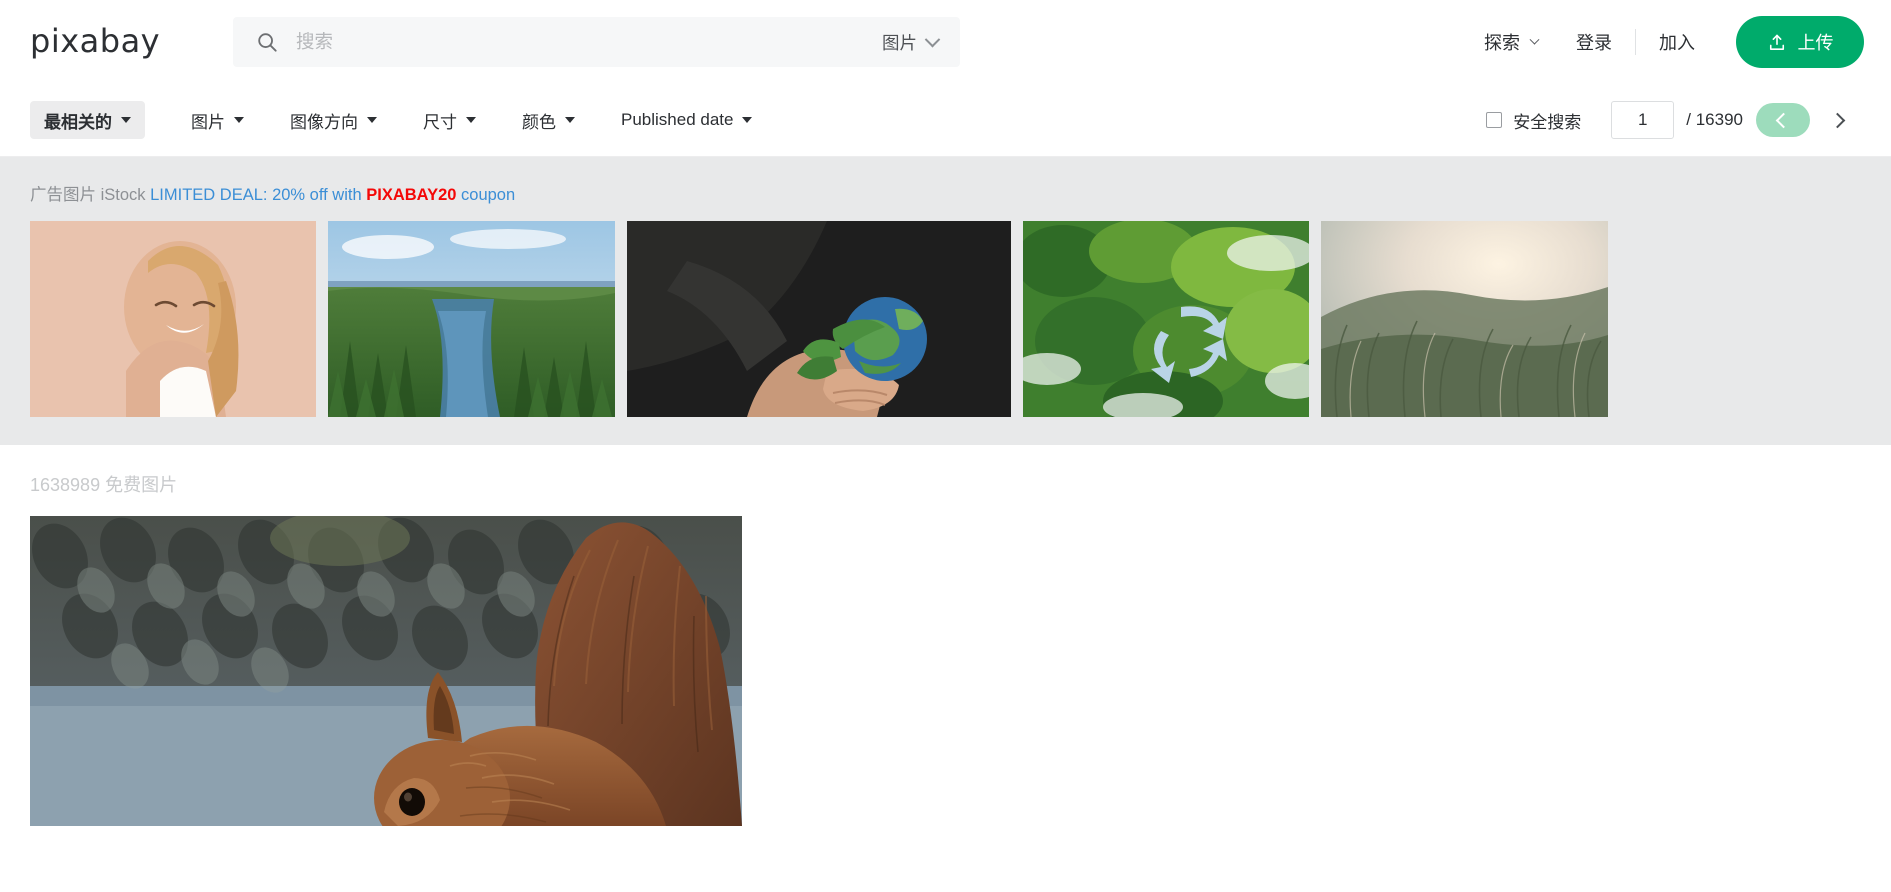 The image size is (1891, 892). Describe the element at coordinates (488, 195) in the screenshot. I see `ad-coupon-suffix: coupon` at that location.